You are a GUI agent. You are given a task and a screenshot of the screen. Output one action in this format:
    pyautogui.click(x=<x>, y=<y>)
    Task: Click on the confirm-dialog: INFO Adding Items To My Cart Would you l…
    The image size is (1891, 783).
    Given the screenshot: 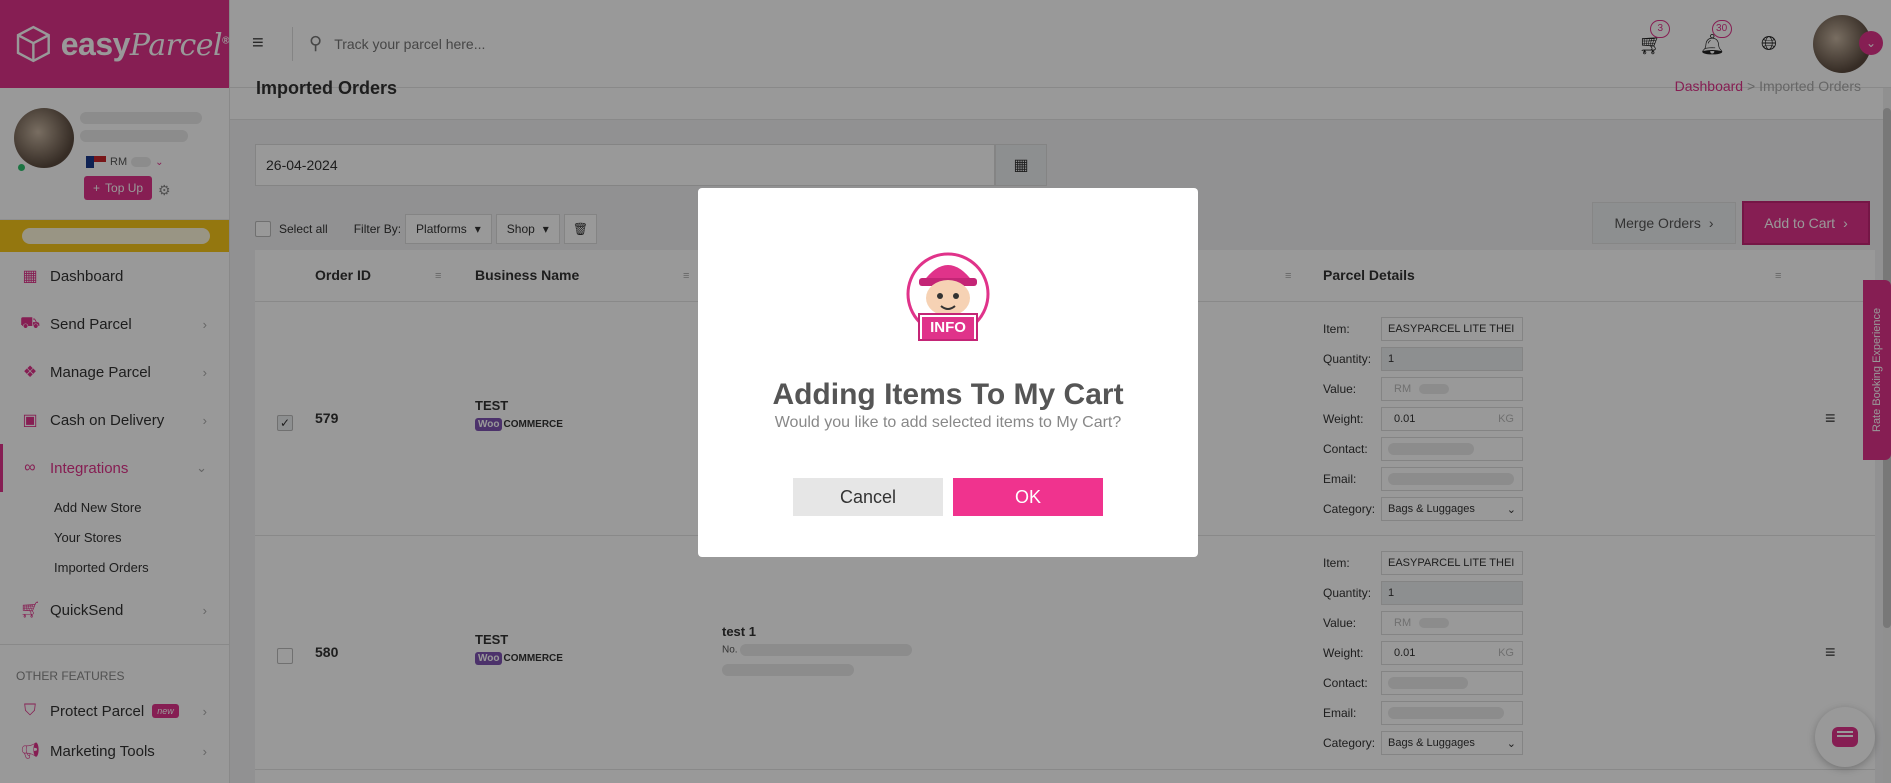 What is the action you would take?
    pyautogui.click(x=948, y=372)
    